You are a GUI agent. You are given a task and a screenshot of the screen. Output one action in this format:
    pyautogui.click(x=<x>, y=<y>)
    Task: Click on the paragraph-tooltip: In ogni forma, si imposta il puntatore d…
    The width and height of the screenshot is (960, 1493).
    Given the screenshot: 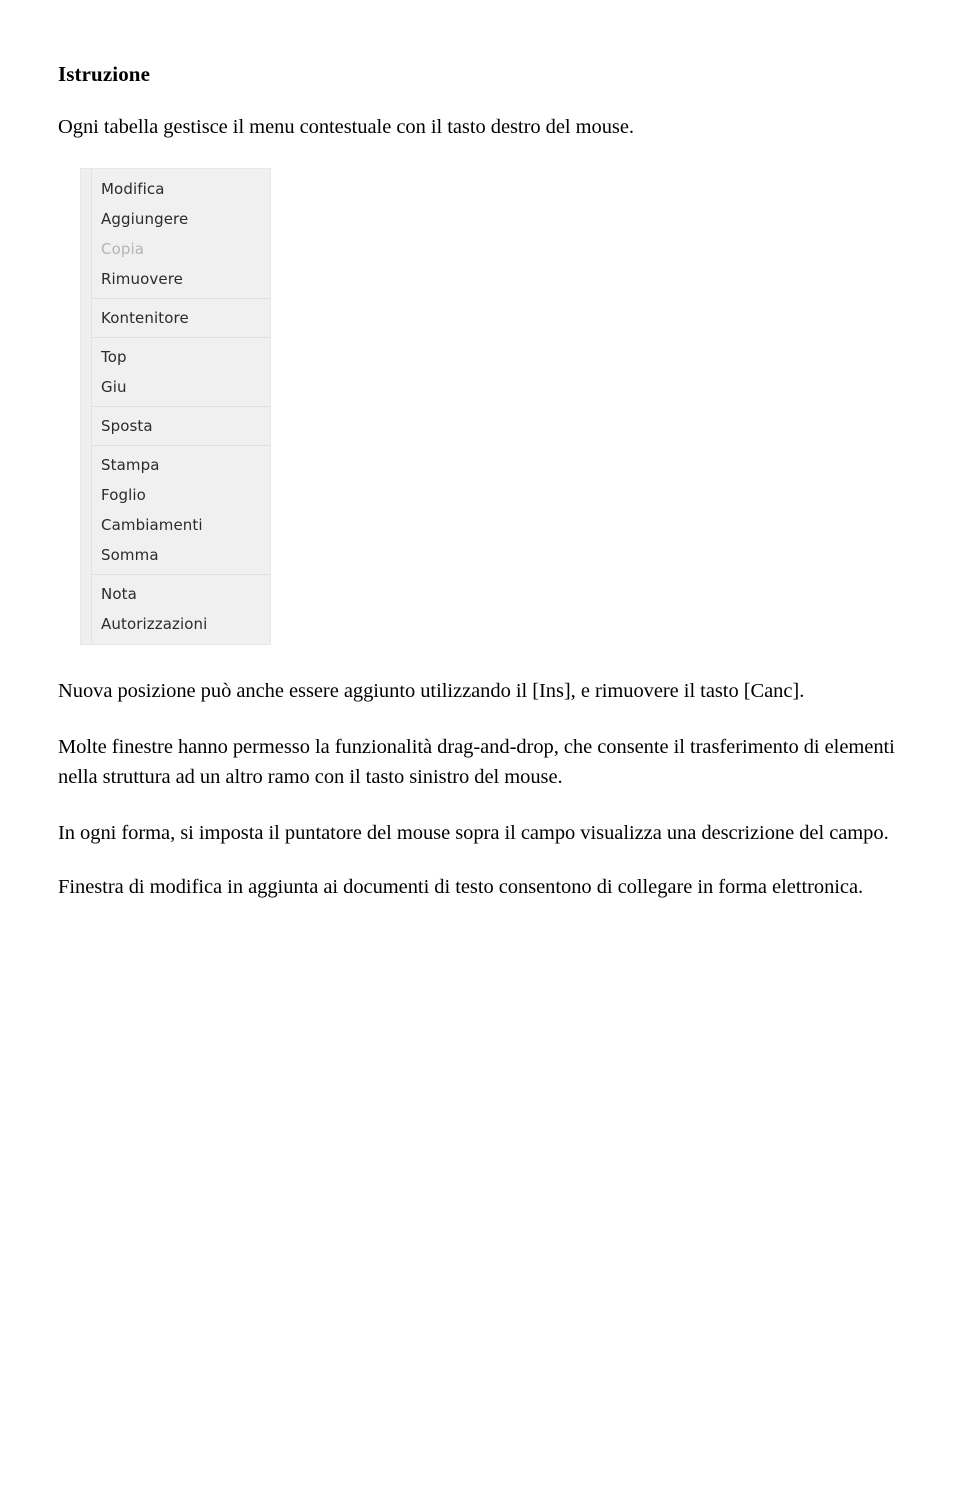 What is the action you would take?
    pyautogui.click(x=473, y=833)
    